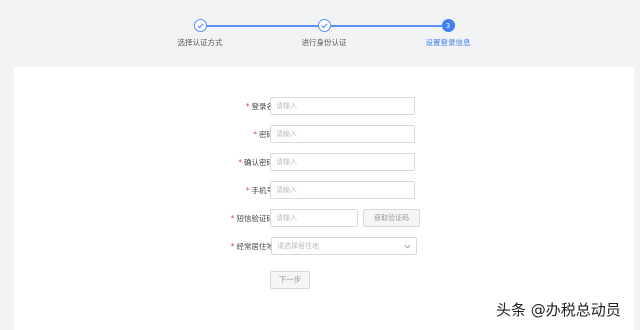 This screenshot has height=330, width=640. I want to click on form-row-residence: * 经常居住地 请选择居住地, so click(324, 247).